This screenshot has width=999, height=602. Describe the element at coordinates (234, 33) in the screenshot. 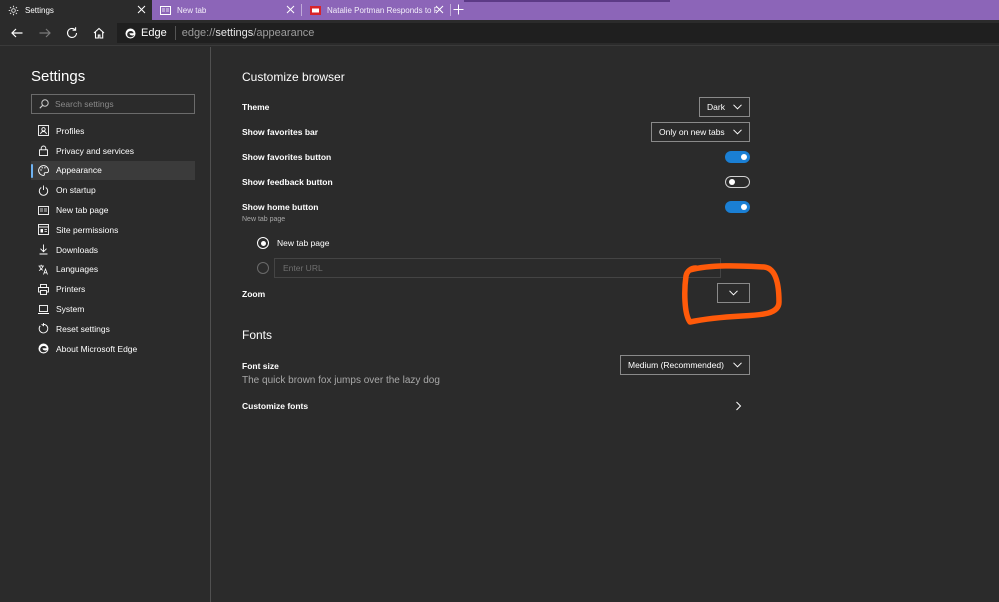

I see `url-host: settings` at that location.